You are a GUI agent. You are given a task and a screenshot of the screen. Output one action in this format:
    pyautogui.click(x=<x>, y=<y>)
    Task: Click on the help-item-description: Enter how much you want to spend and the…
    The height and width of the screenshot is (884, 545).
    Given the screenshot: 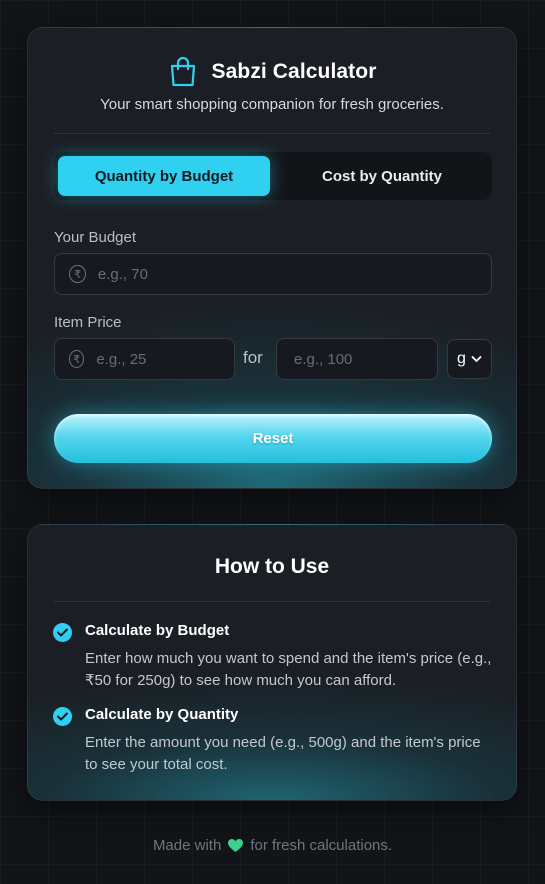 What is the action you would take?
    pyautogui.click(x=288, y=669)
    